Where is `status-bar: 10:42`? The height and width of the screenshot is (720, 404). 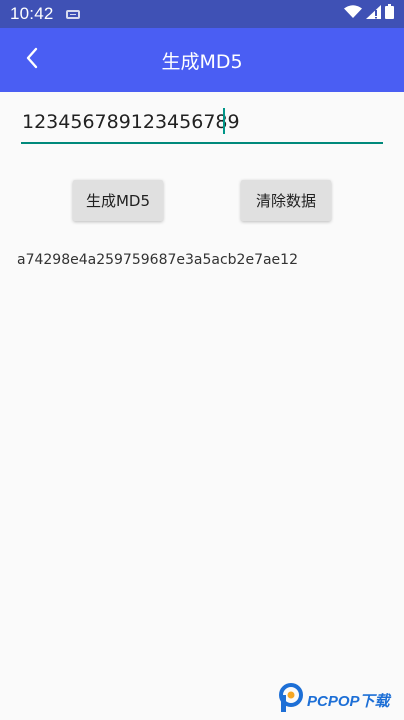 status-bar: 10:42 is located at coordinates (202, 14).